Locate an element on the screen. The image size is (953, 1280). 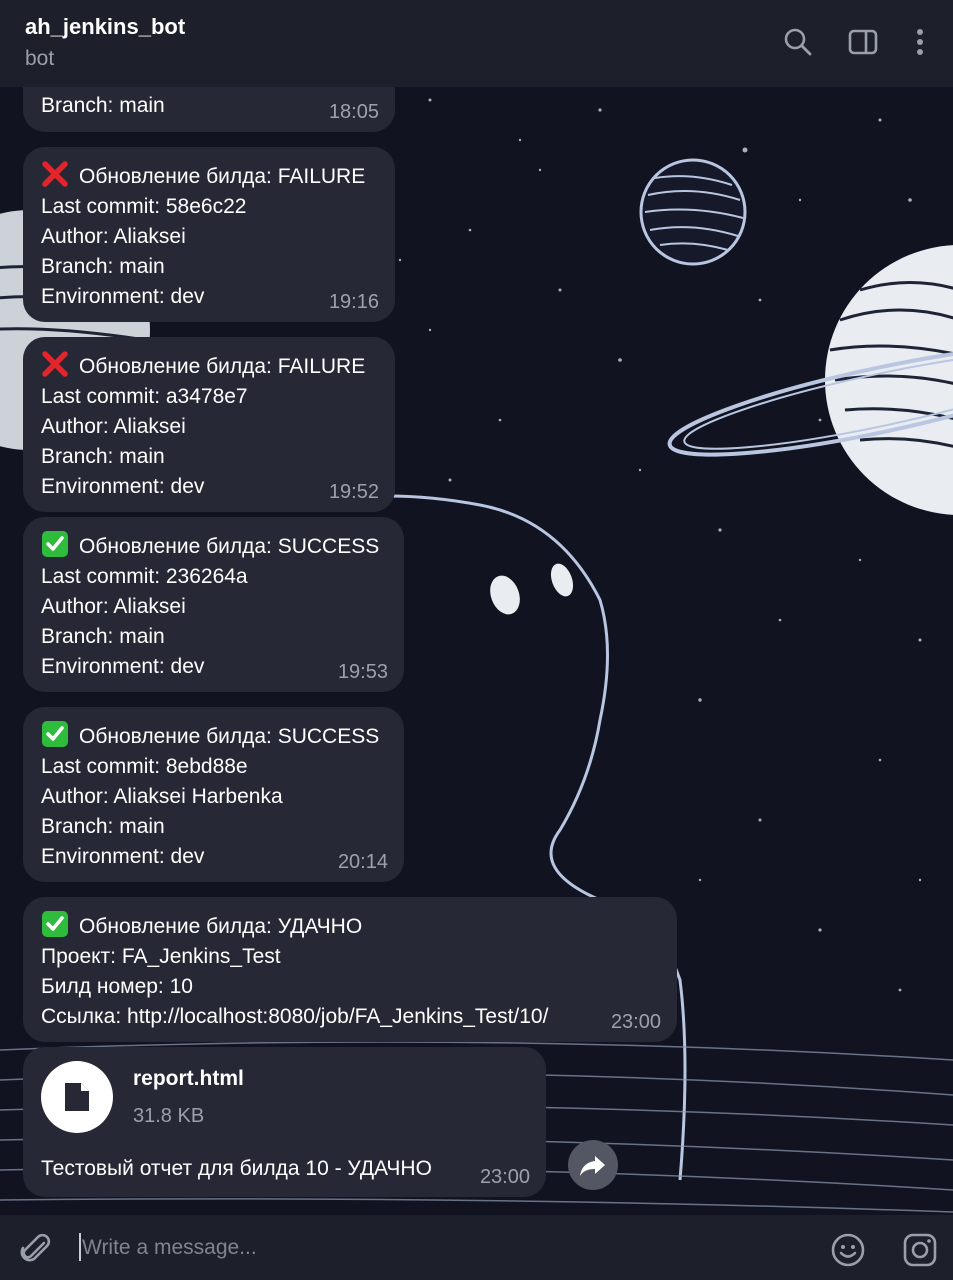
forward-arrow-icon is located at coordinates (592, 1166).